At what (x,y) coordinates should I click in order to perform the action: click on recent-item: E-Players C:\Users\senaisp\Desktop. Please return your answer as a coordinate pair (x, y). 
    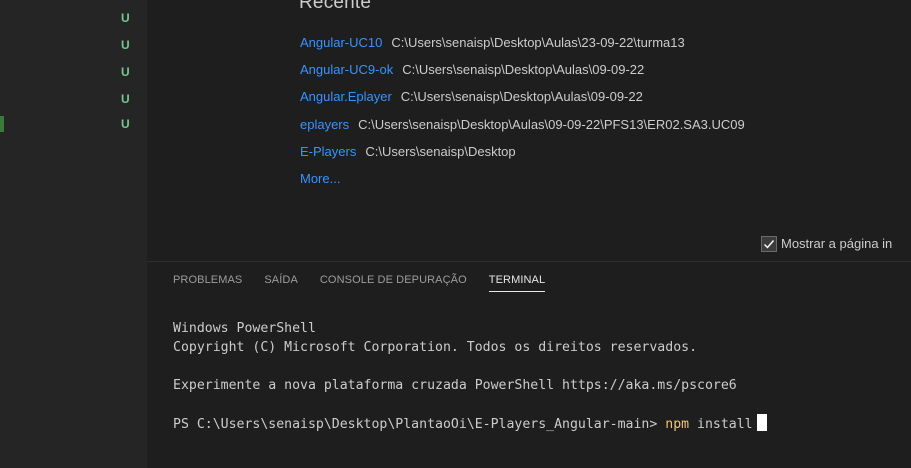
    Looking at the image, I should click on (522, 156).